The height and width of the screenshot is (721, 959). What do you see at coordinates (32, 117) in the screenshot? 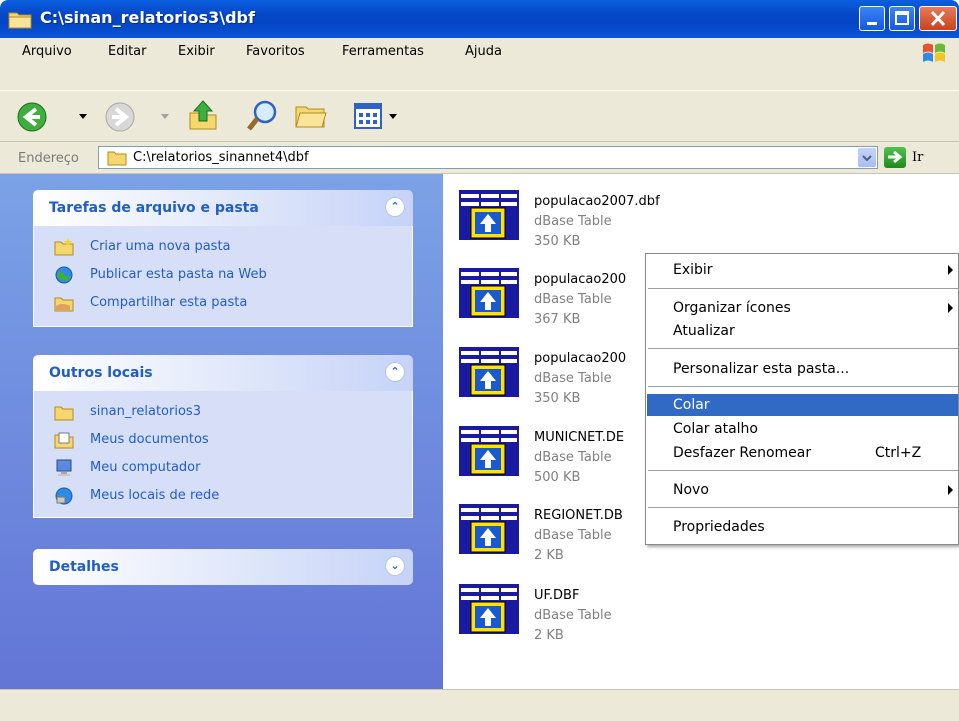
I see `back-icon` at bounding box center [32, 117].